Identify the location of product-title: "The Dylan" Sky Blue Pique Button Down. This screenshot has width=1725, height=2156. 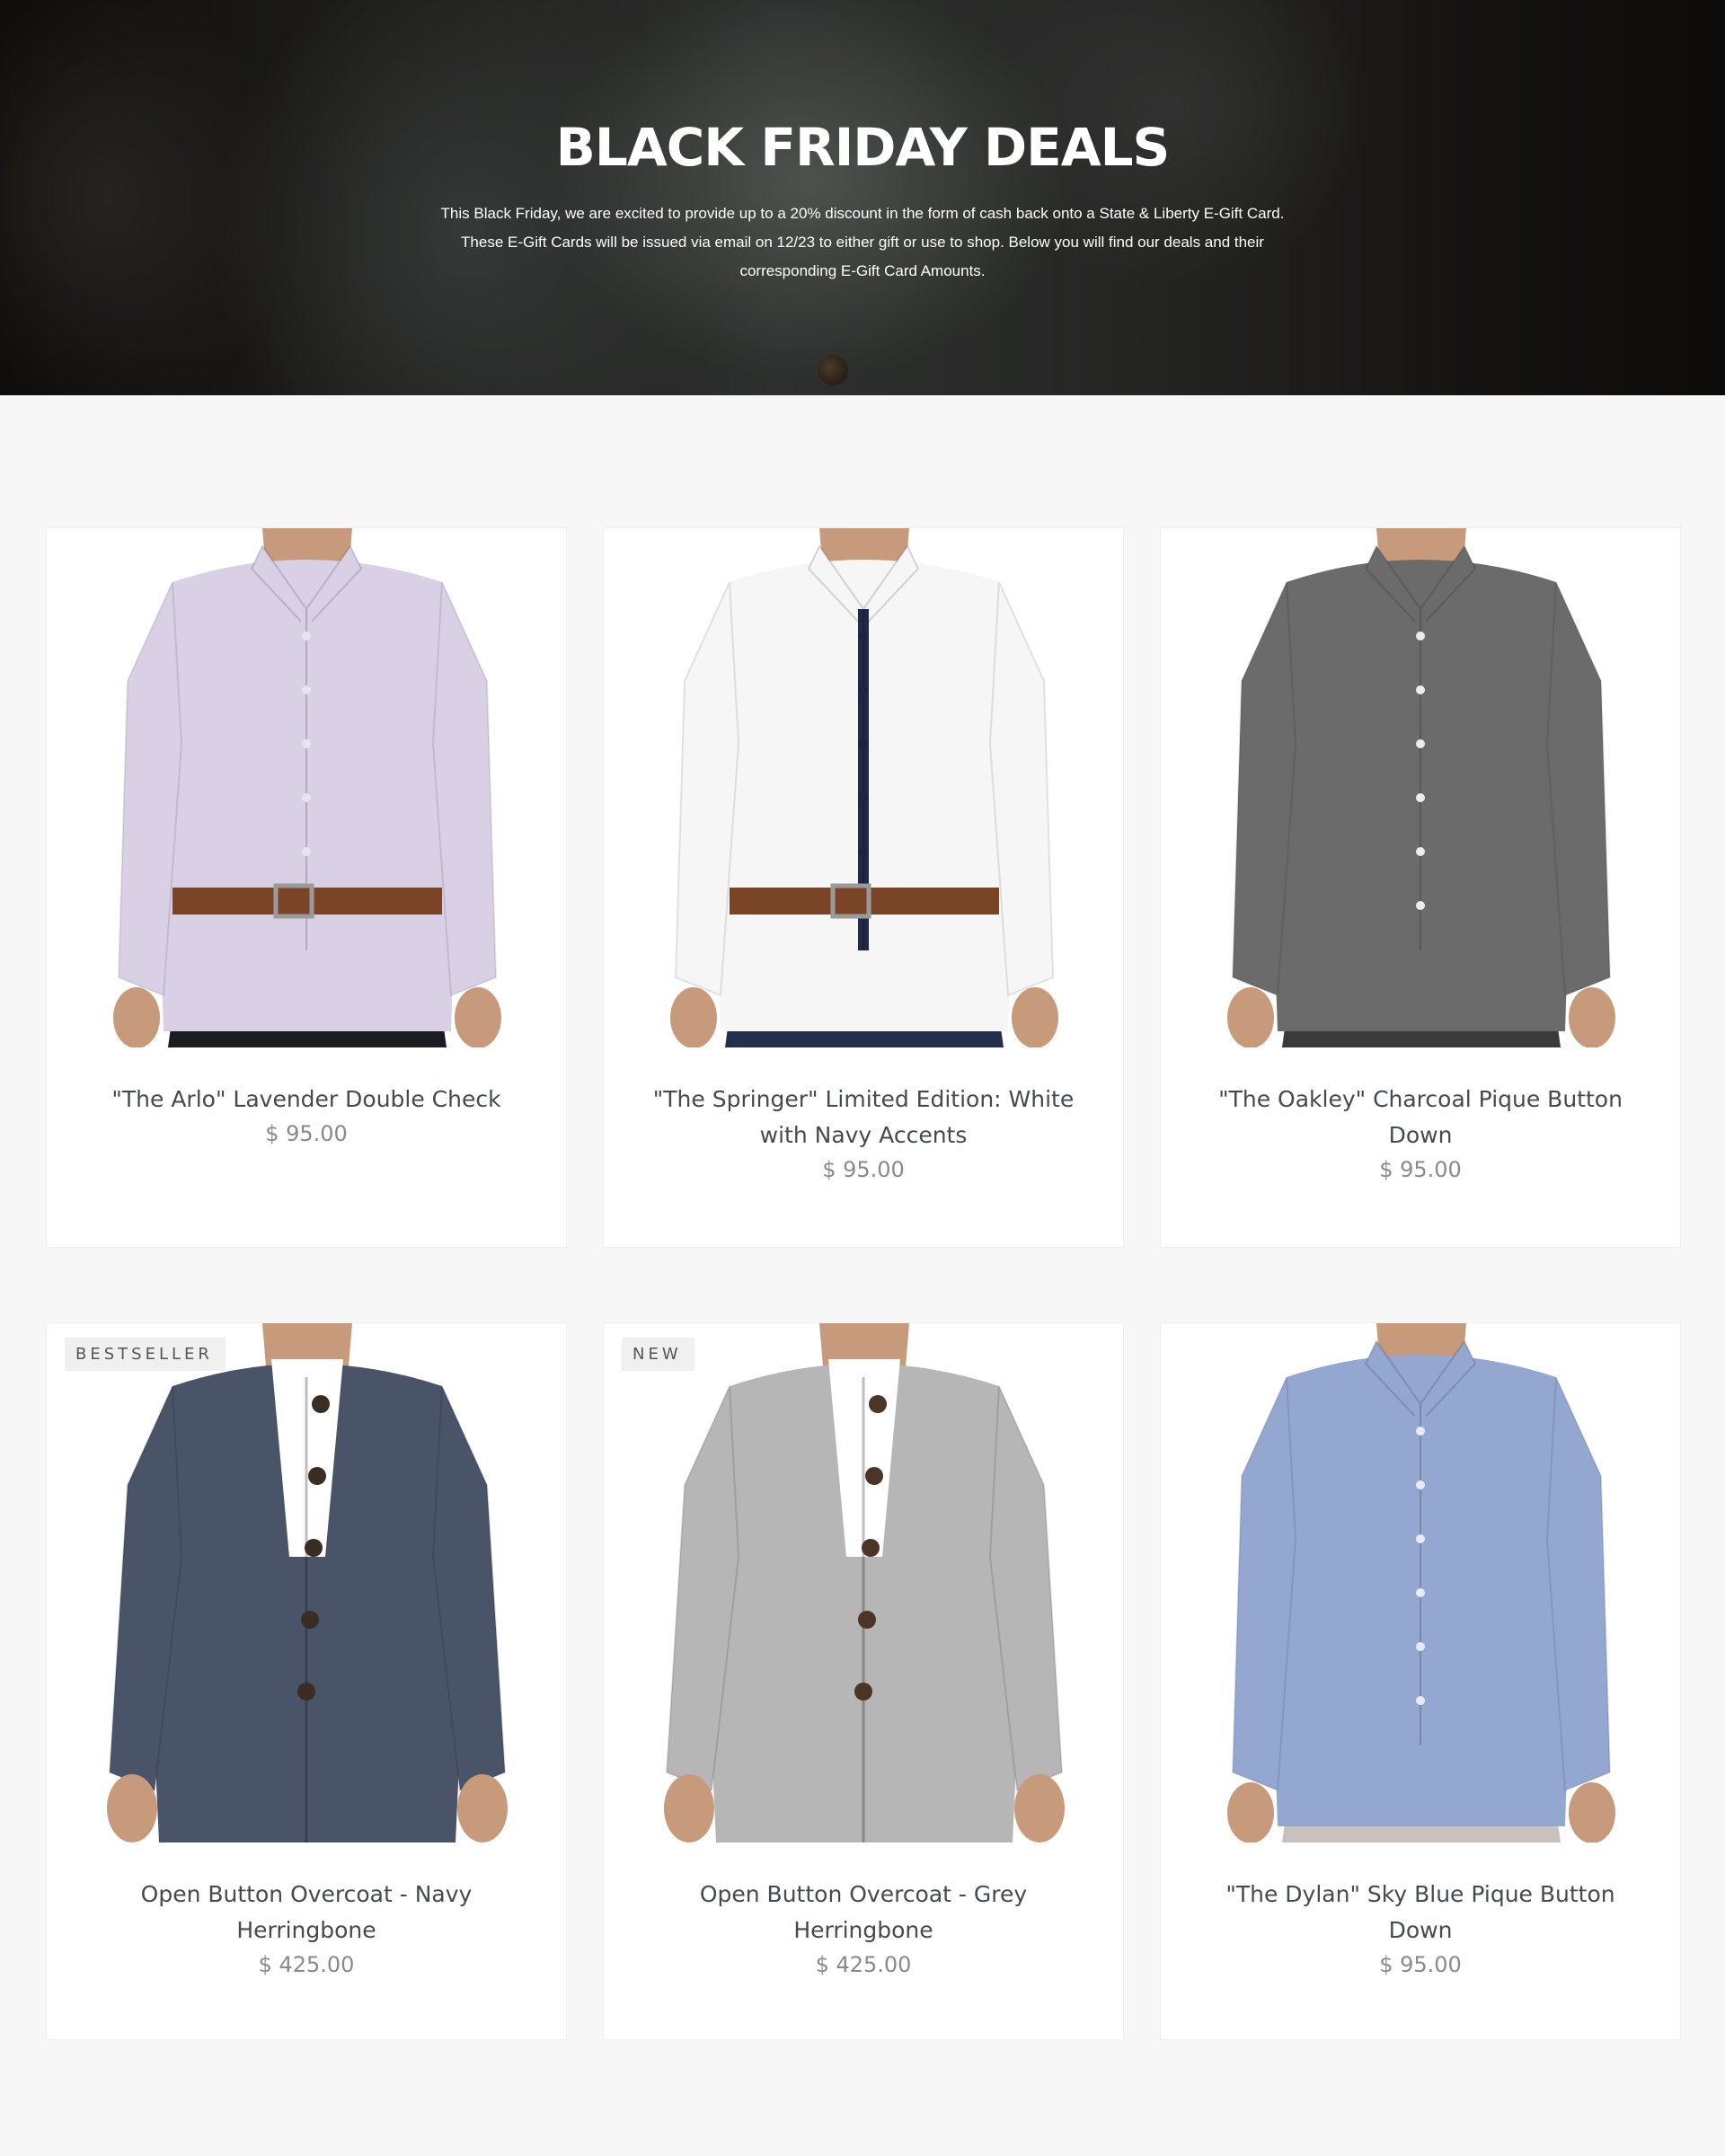
(1420, 1912).